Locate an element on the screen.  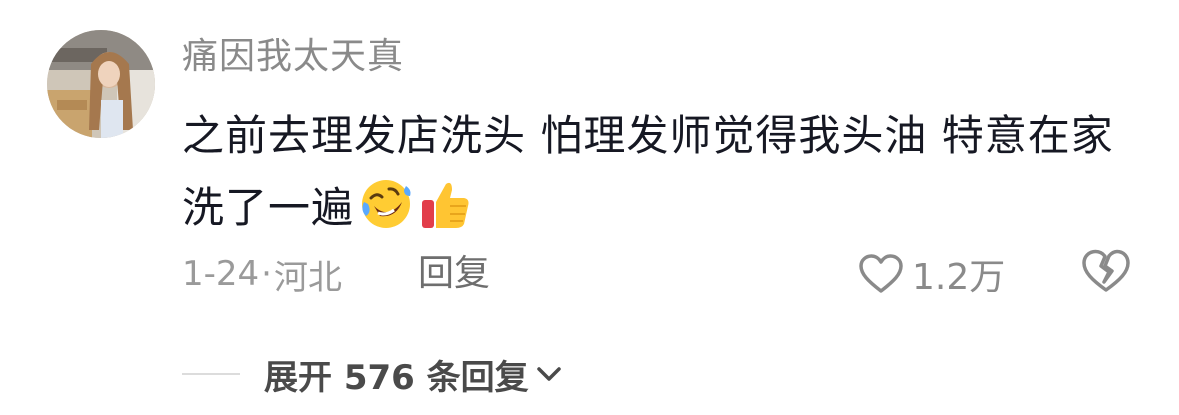
expand-replies-label: 展开 576 条回复 is located at coordinates (396, 377).